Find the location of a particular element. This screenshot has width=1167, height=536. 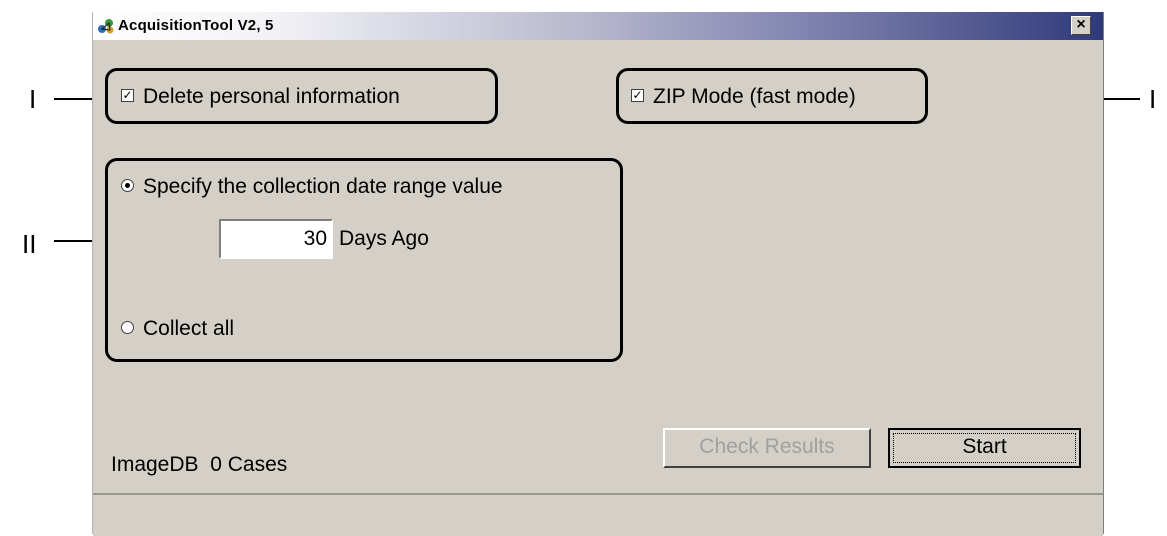

radio-unselected-icon is located at coordinates (127, 327).